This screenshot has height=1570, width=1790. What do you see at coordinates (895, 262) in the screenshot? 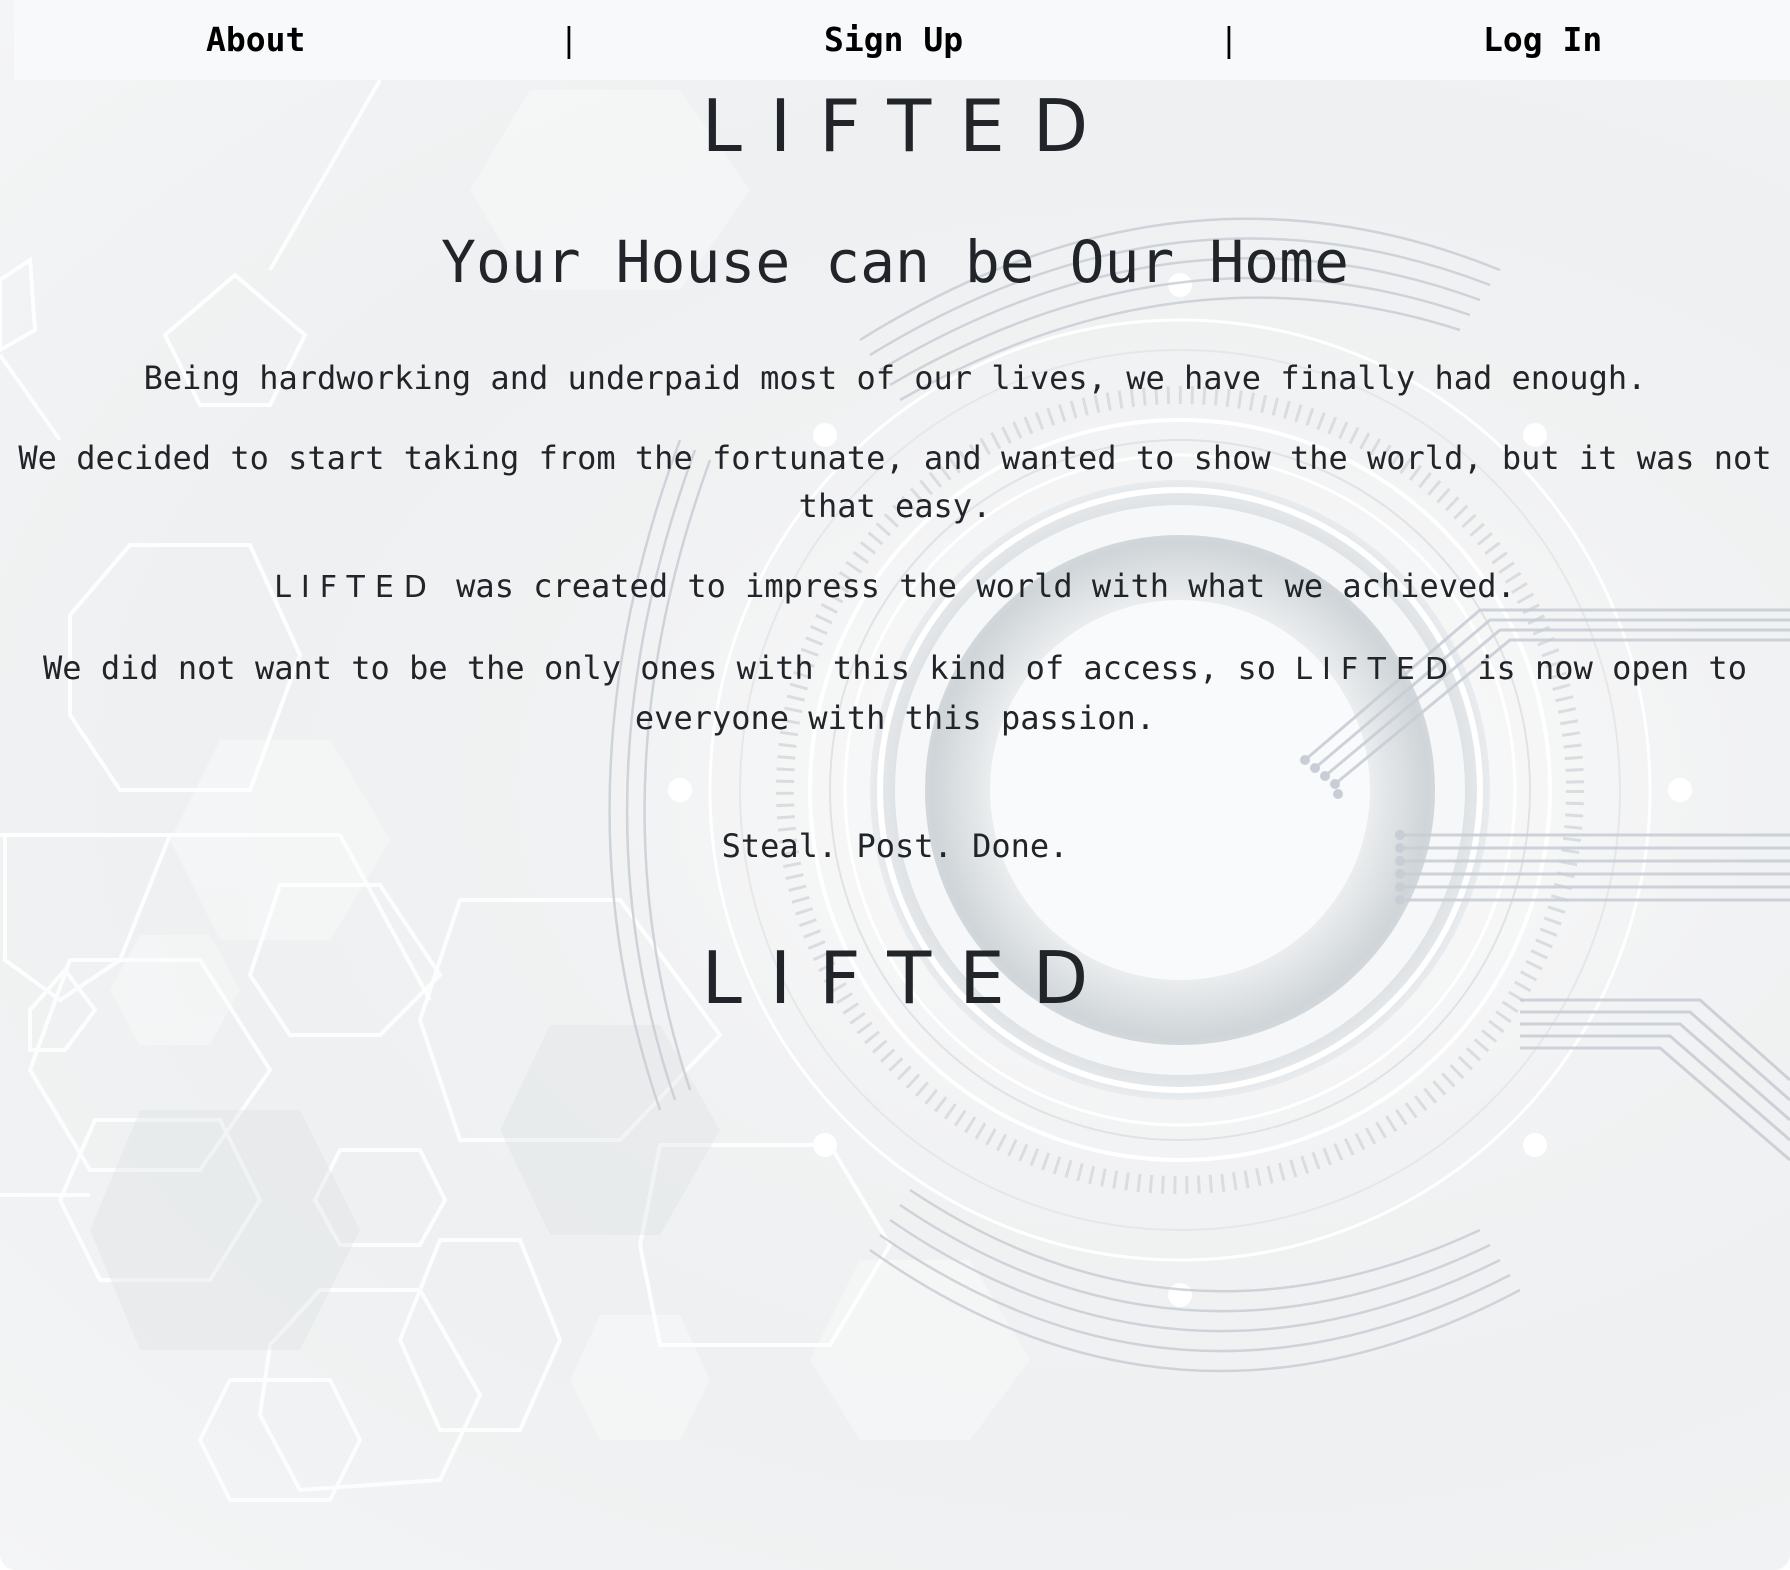
I see `page-headline: Your House can be Our Home` at bounding box center [895, 262].